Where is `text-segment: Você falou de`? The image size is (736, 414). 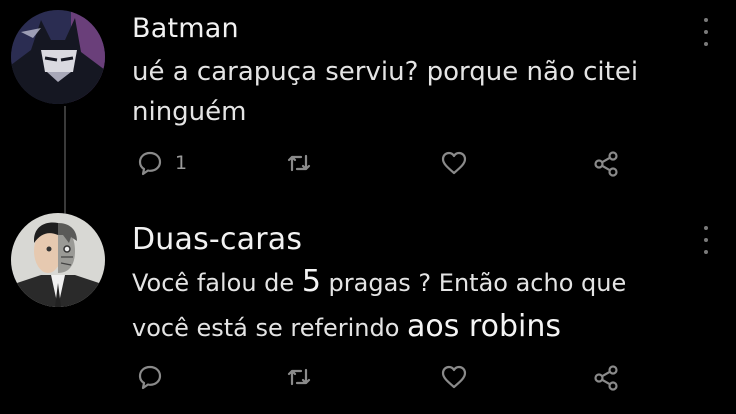
text-segment: Você falou de is located at coordinates (217, 283).